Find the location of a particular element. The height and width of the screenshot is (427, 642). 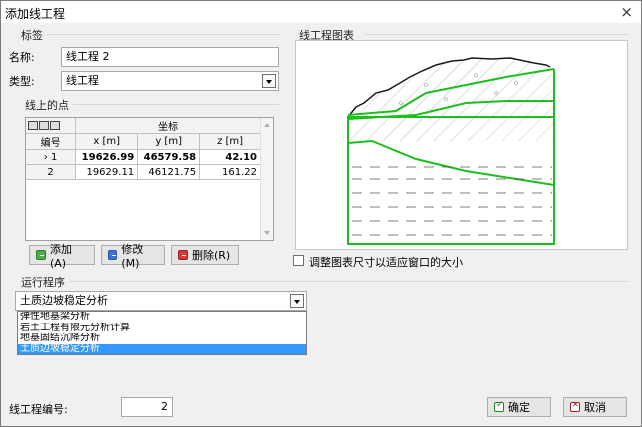

y-cell: 46121.75 is located at coordinates (169, 172).